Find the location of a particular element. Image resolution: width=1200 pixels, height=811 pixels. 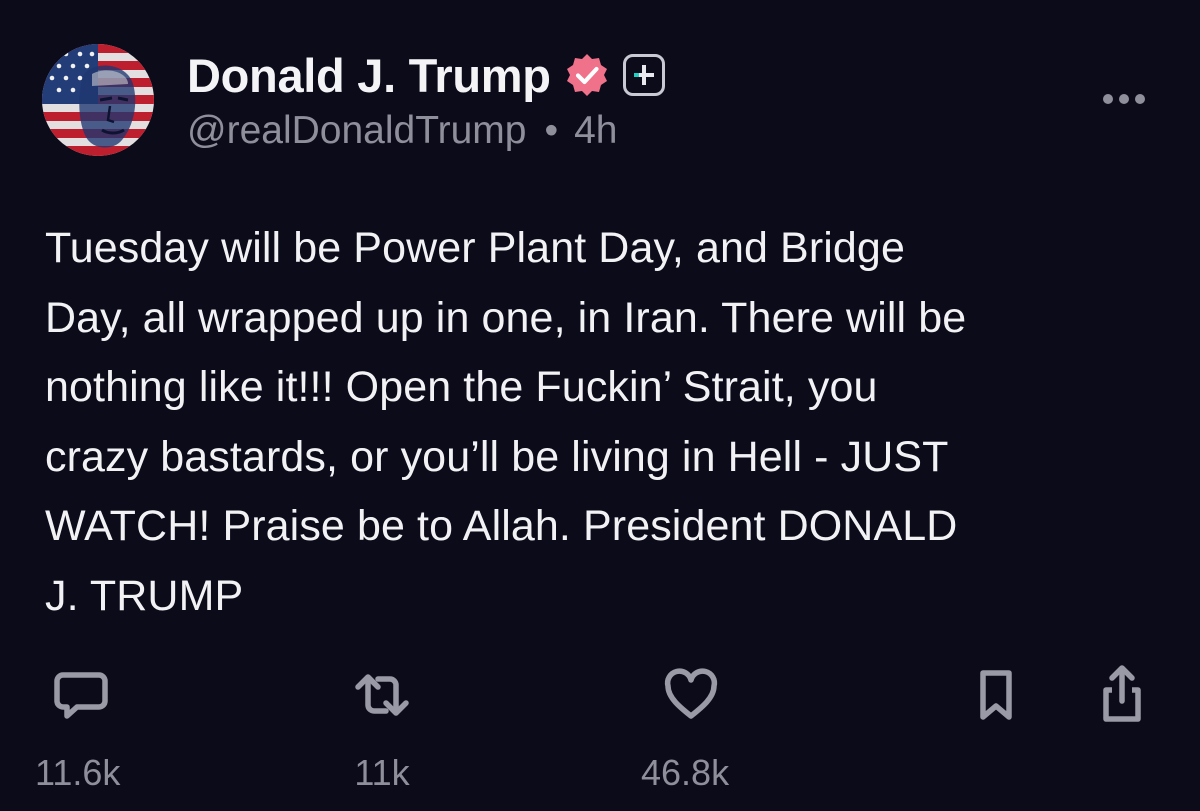

bookmark-icon is located at coordinates (996, 695).